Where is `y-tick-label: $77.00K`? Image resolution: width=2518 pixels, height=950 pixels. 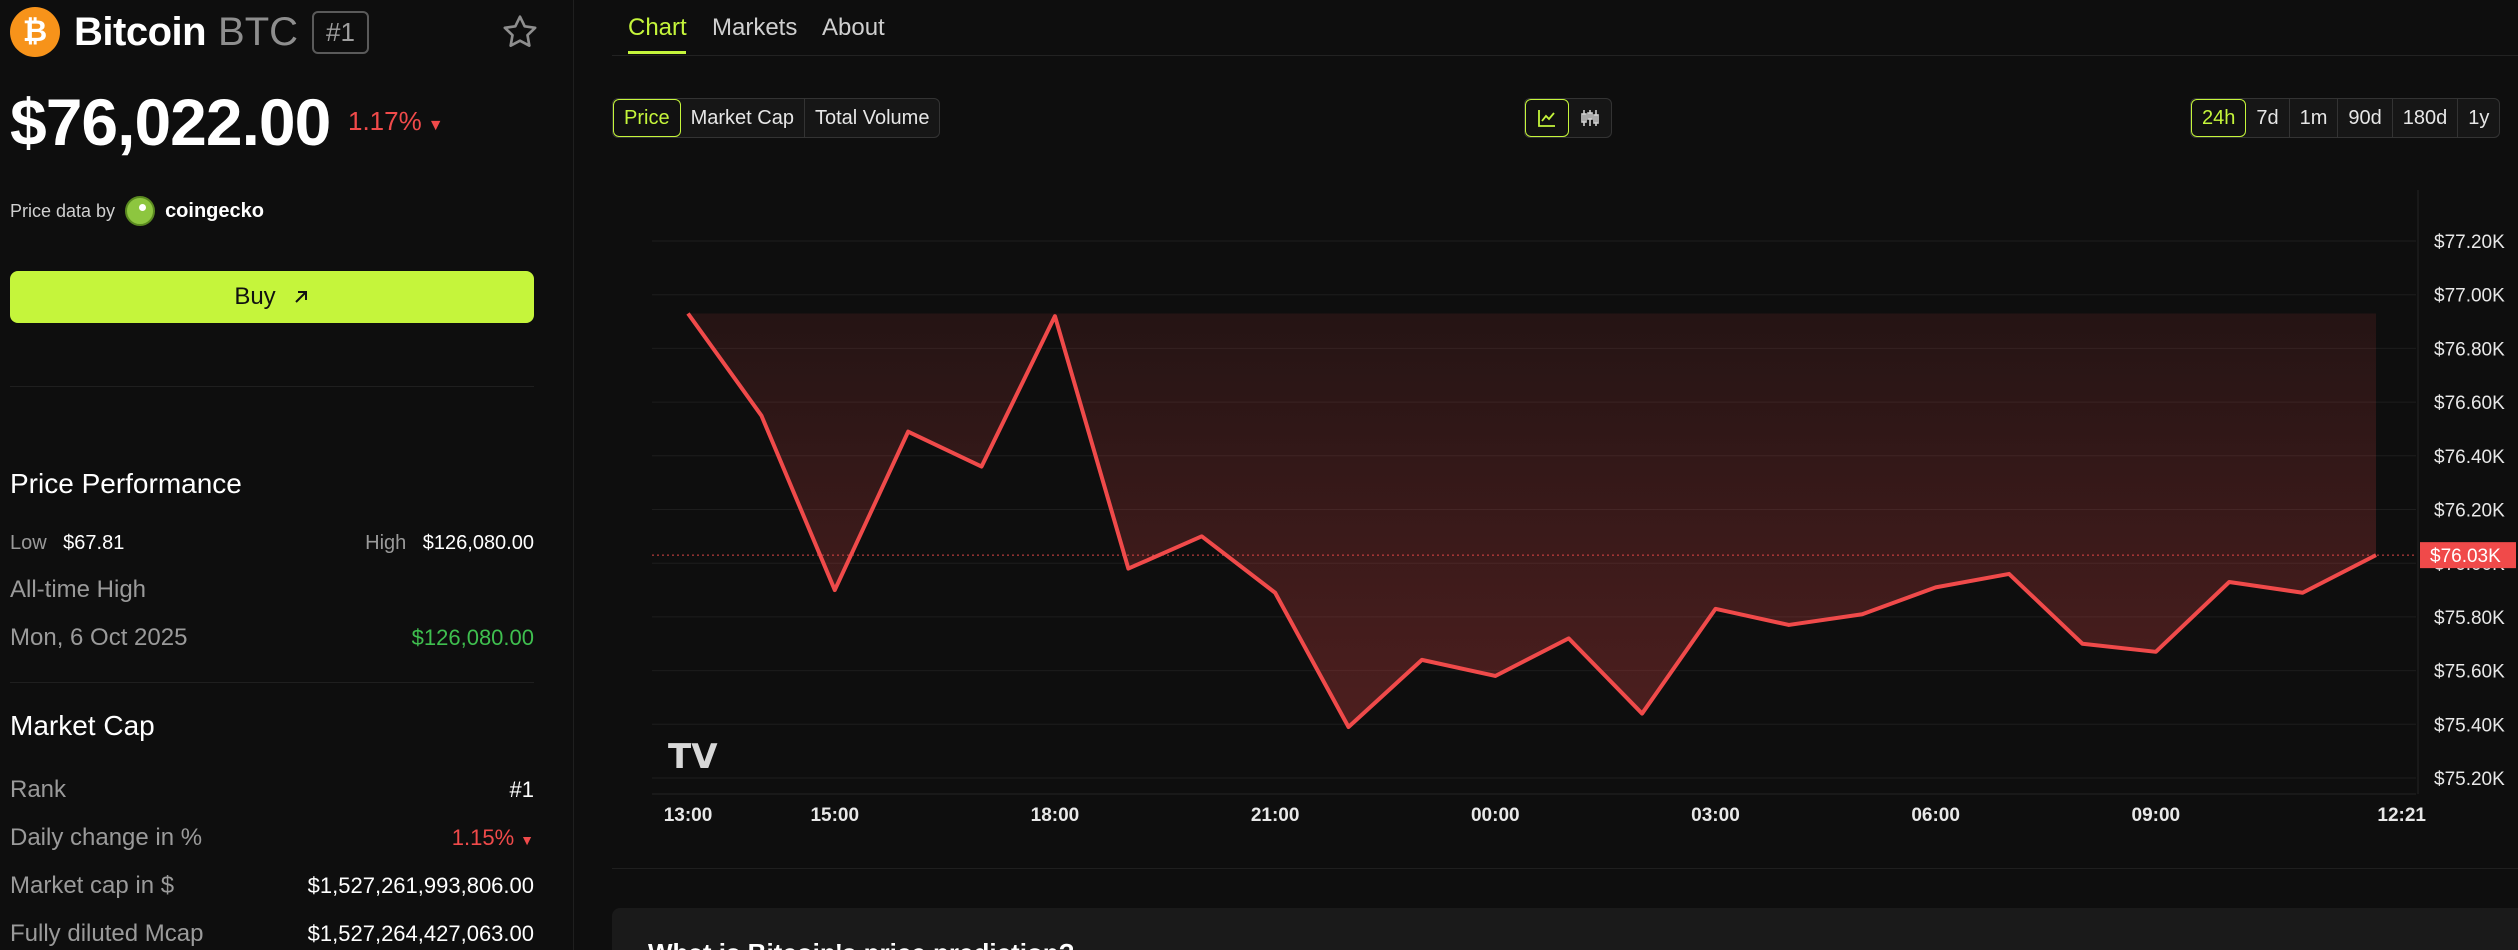
y-tick-label: $77.00K is located at coordinates (2469, 296).